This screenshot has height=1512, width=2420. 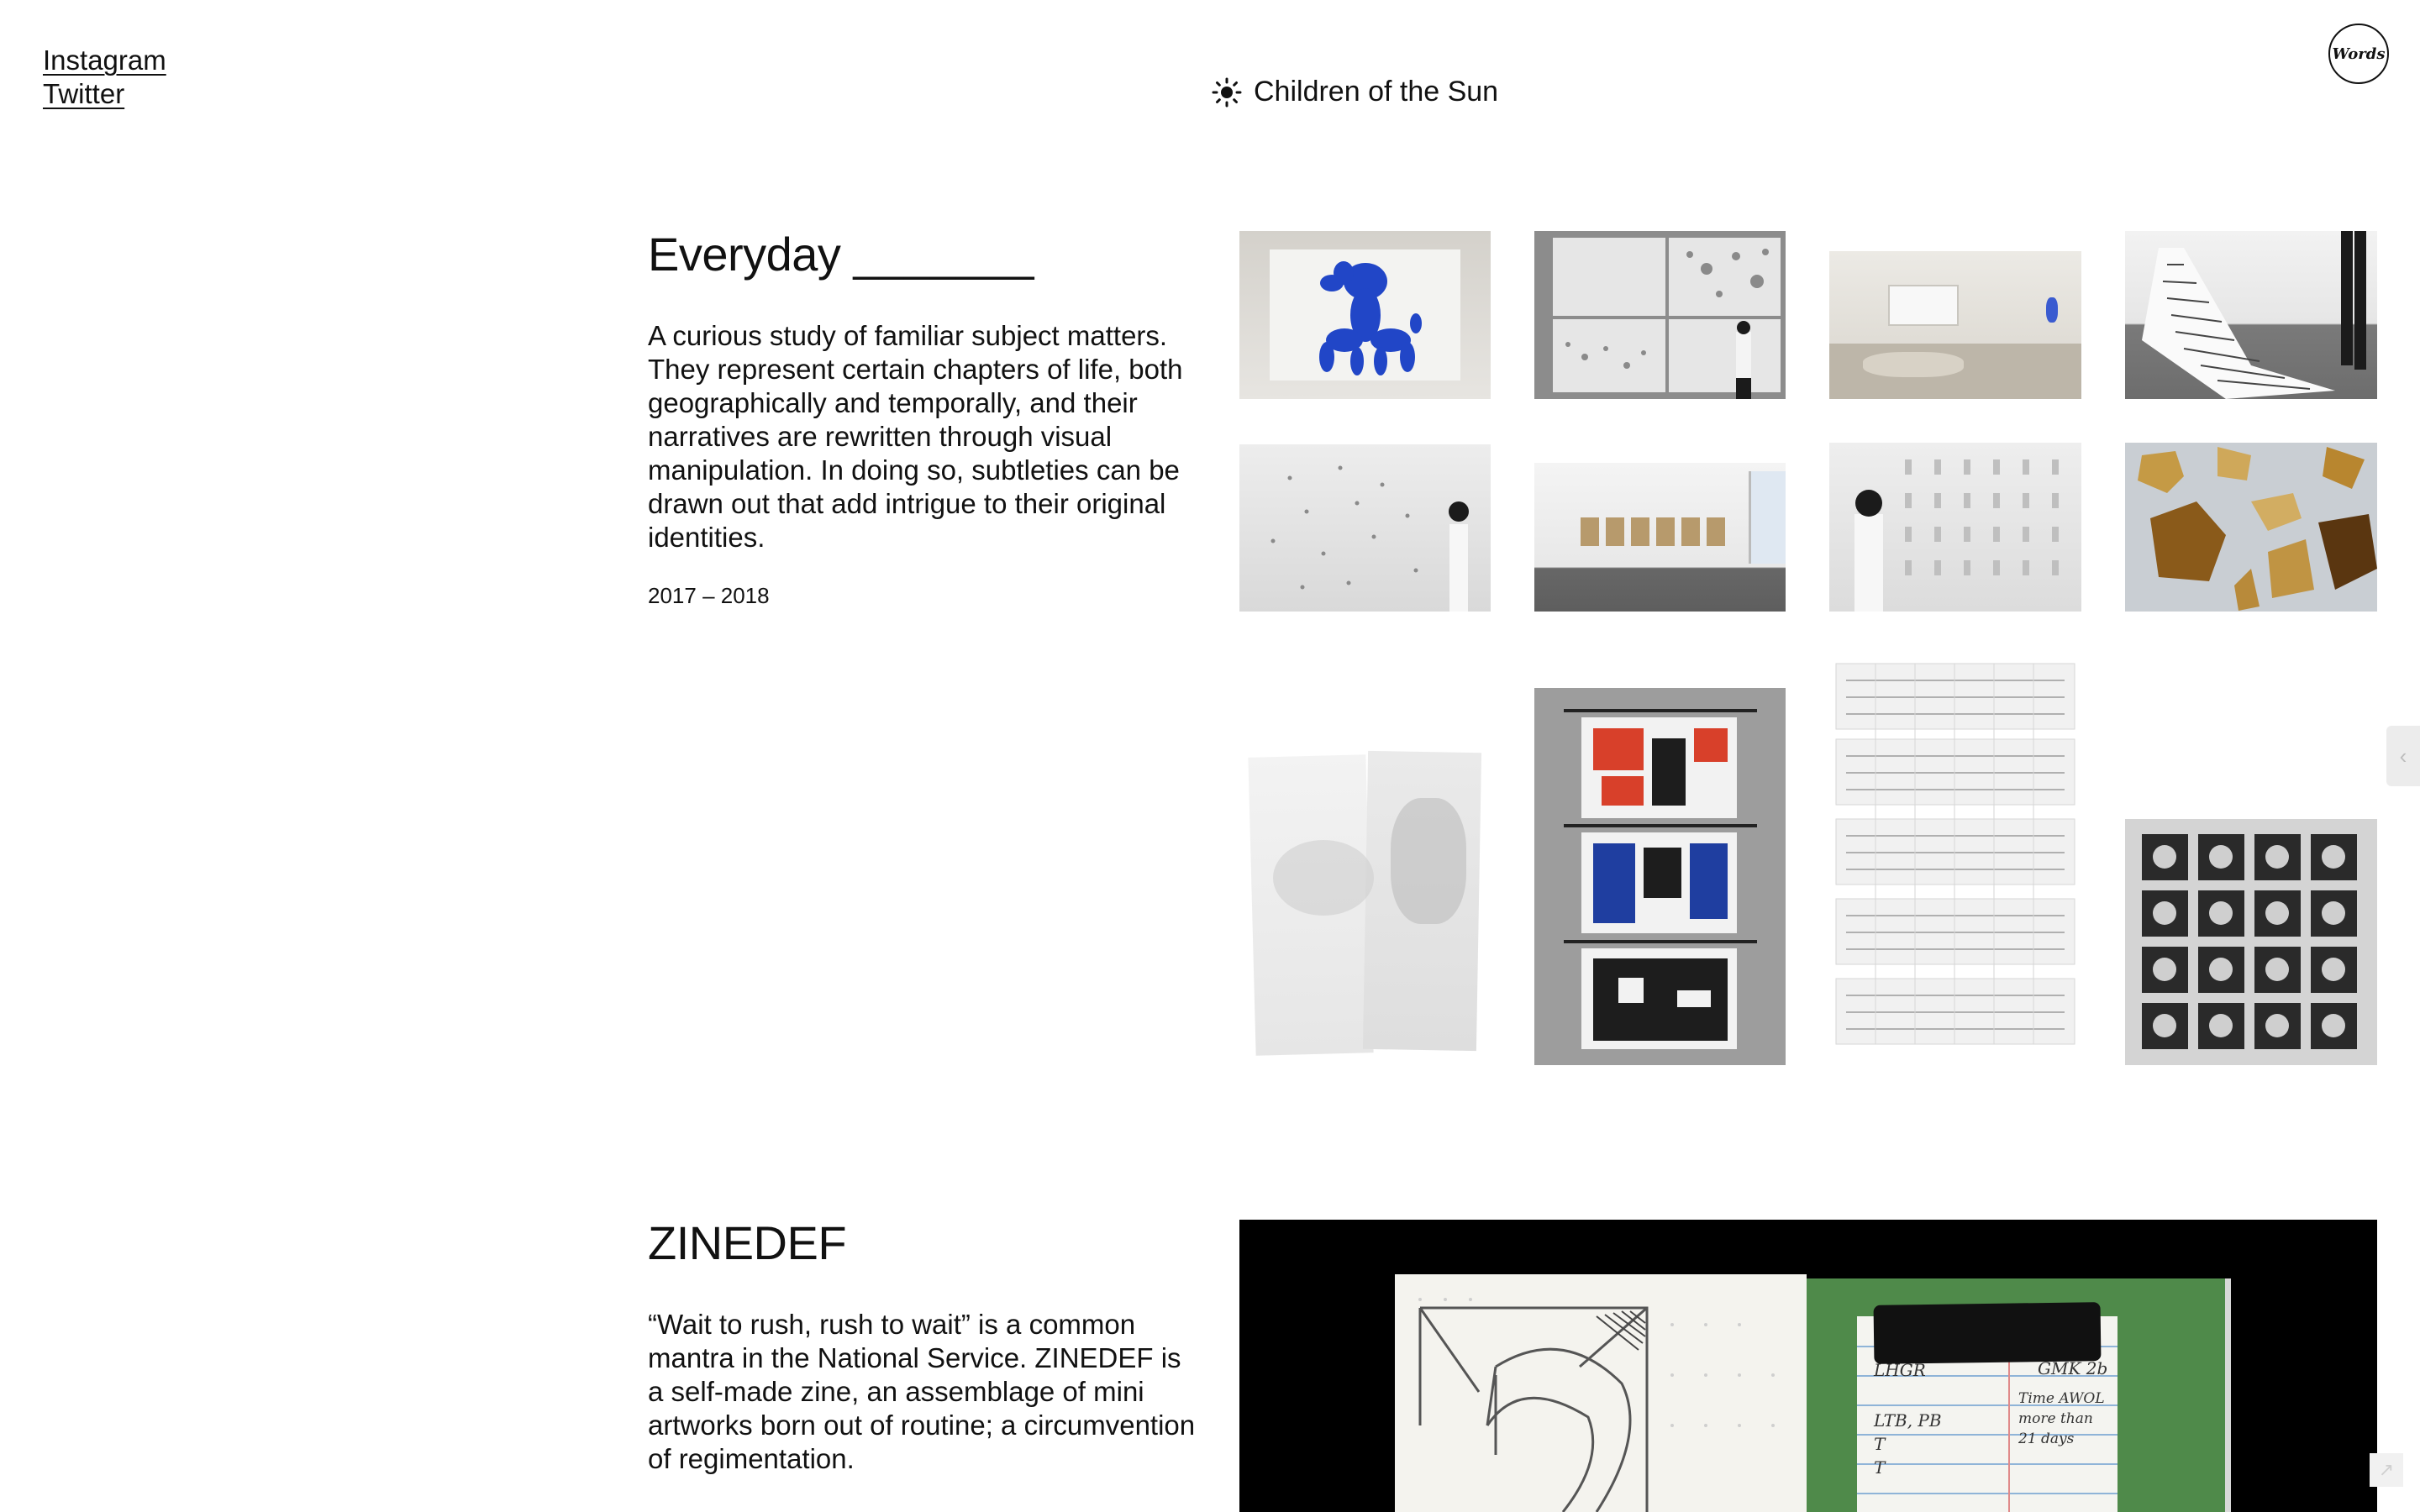 What do you see at coordinates (1365, 903) in the screenshot?
I see `thumb-cloud-panels` at bounding box center [1365, 903].